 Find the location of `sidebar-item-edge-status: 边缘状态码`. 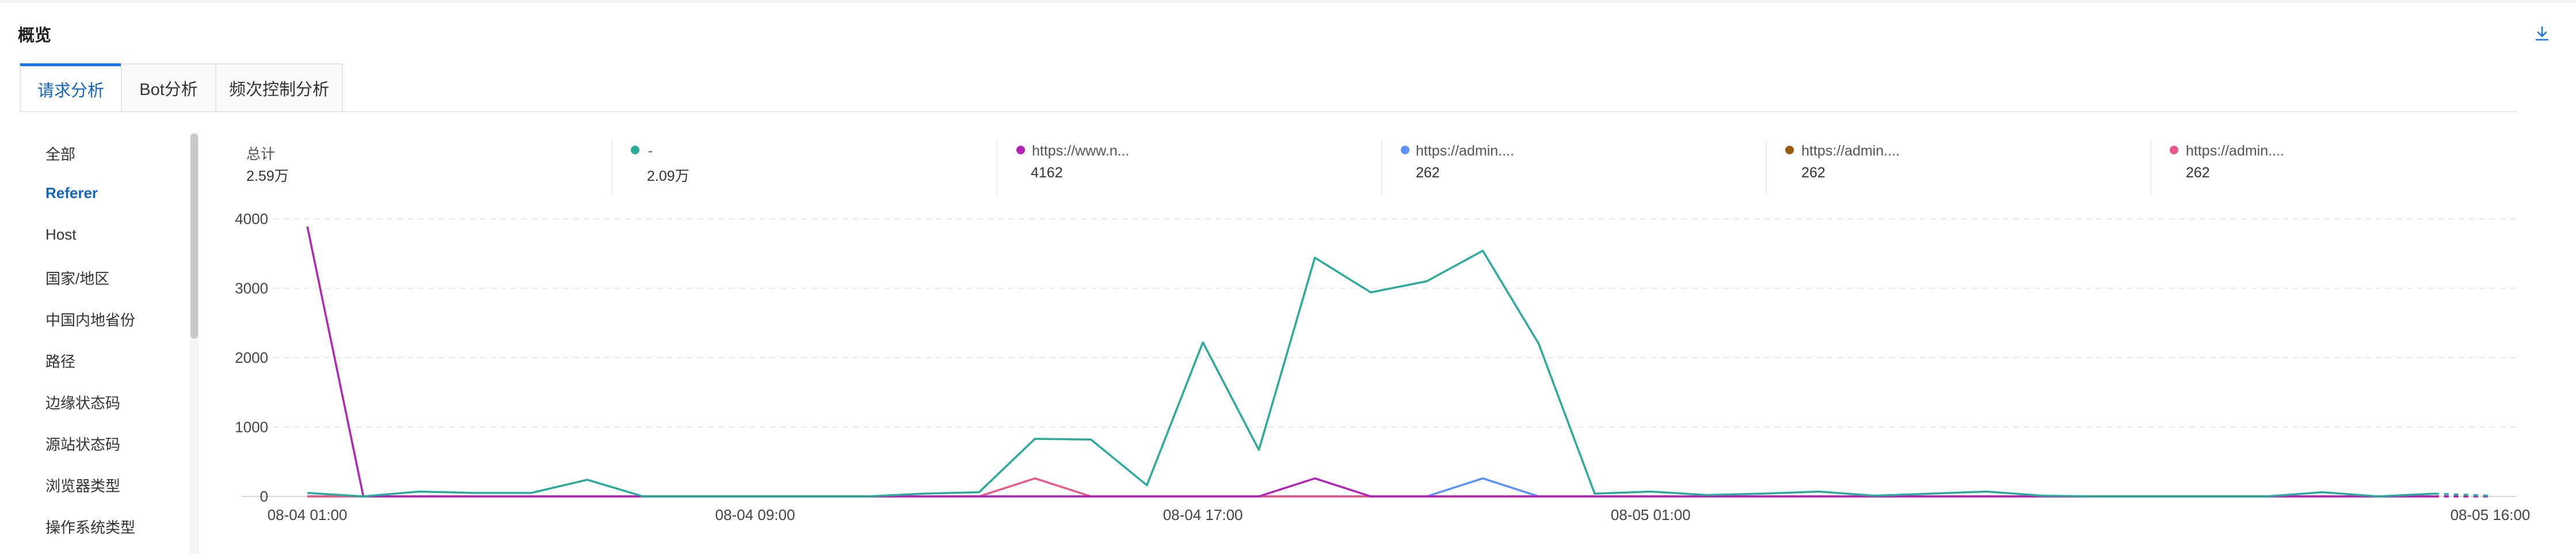

sidebar-item-edge-status: 边缘状态码 is located at coordinates (82, 402).